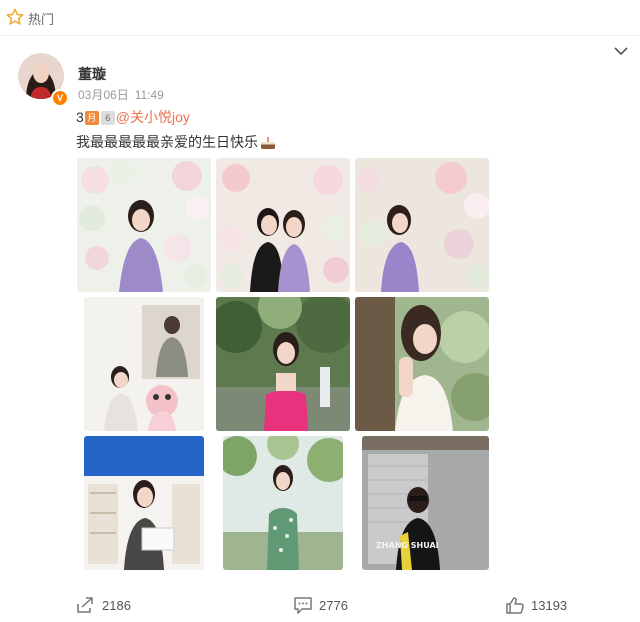 This screenshot has height=622, width=640. What do you see at coordinates (268, 143) in the screenshot?
I see `cake-emoji-icon` at bounding box center [268, 143].